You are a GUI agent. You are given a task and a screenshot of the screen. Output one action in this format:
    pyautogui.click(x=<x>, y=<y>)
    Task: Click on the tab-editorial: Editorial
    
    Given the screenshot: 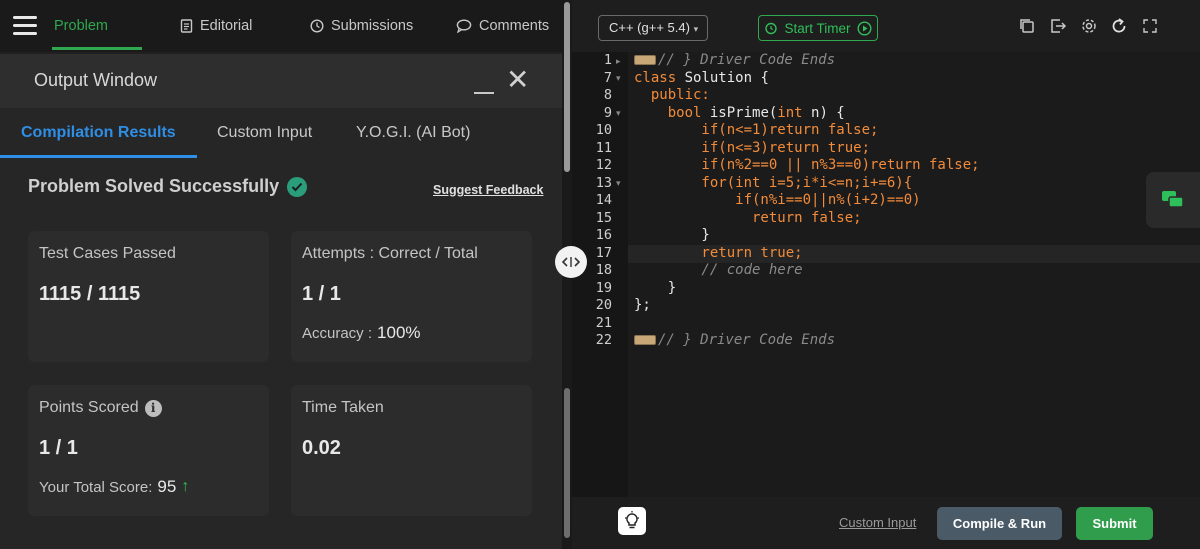 What is the action you would take?
    pyautogui.click(x=216, y=26)
    